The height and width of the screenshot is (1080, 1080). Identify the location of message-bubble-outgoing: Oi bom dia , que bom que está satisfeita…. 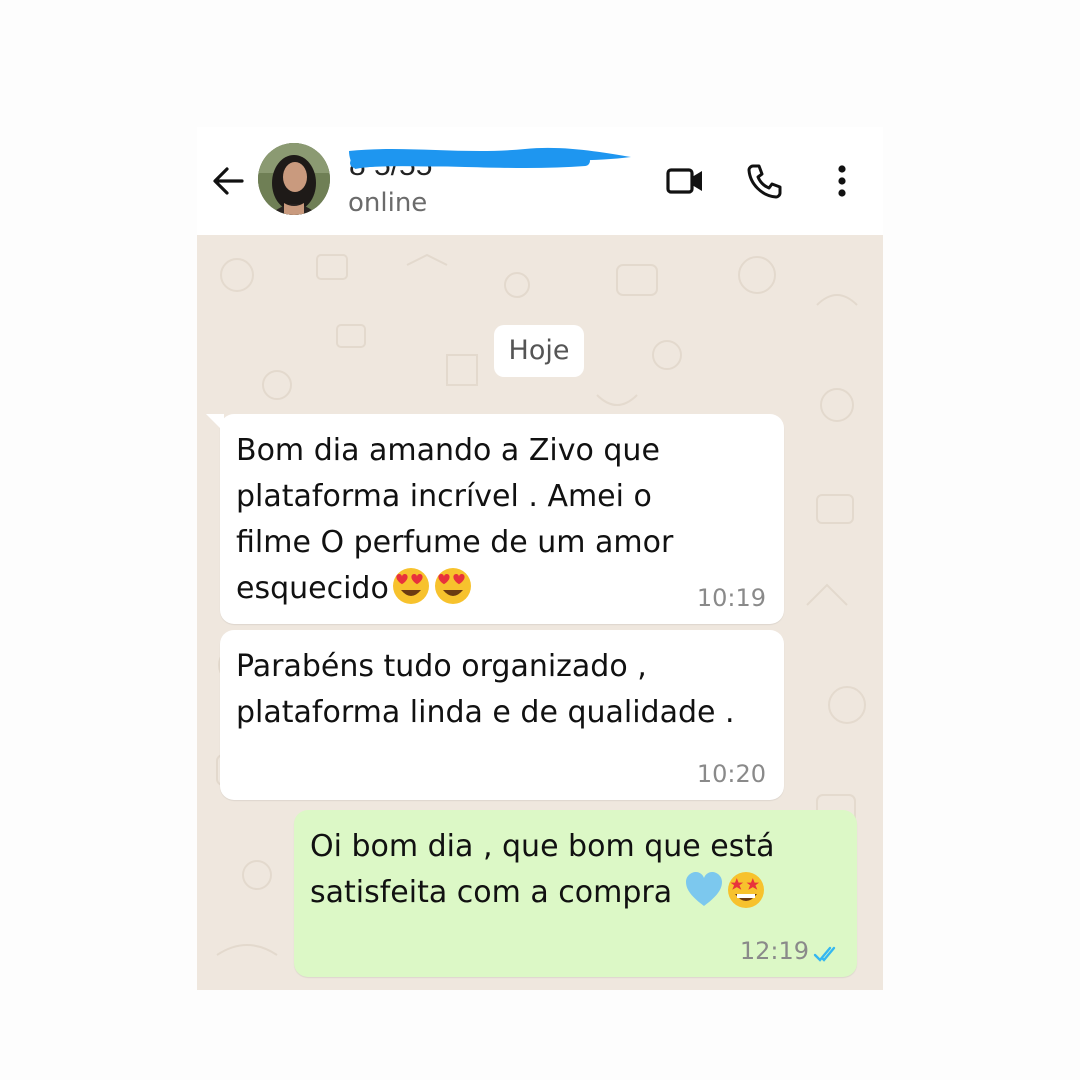
(575, 893).